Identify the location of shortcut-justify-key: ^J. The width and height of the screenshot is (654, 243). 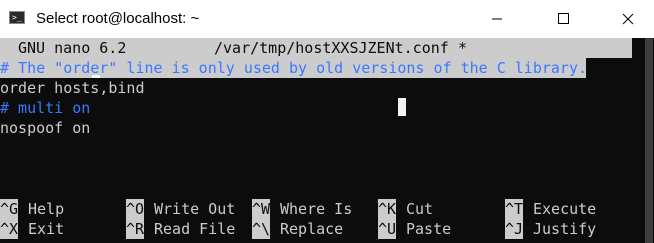
(514, 229).